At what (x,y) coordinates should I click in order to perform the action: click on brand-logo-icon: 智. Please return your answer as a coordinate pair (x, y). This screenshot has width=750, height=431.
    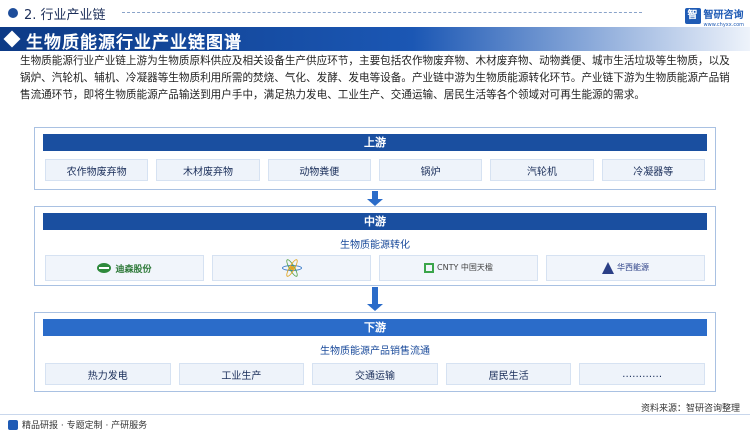
    Looking at the image, I should click on (692, 15).